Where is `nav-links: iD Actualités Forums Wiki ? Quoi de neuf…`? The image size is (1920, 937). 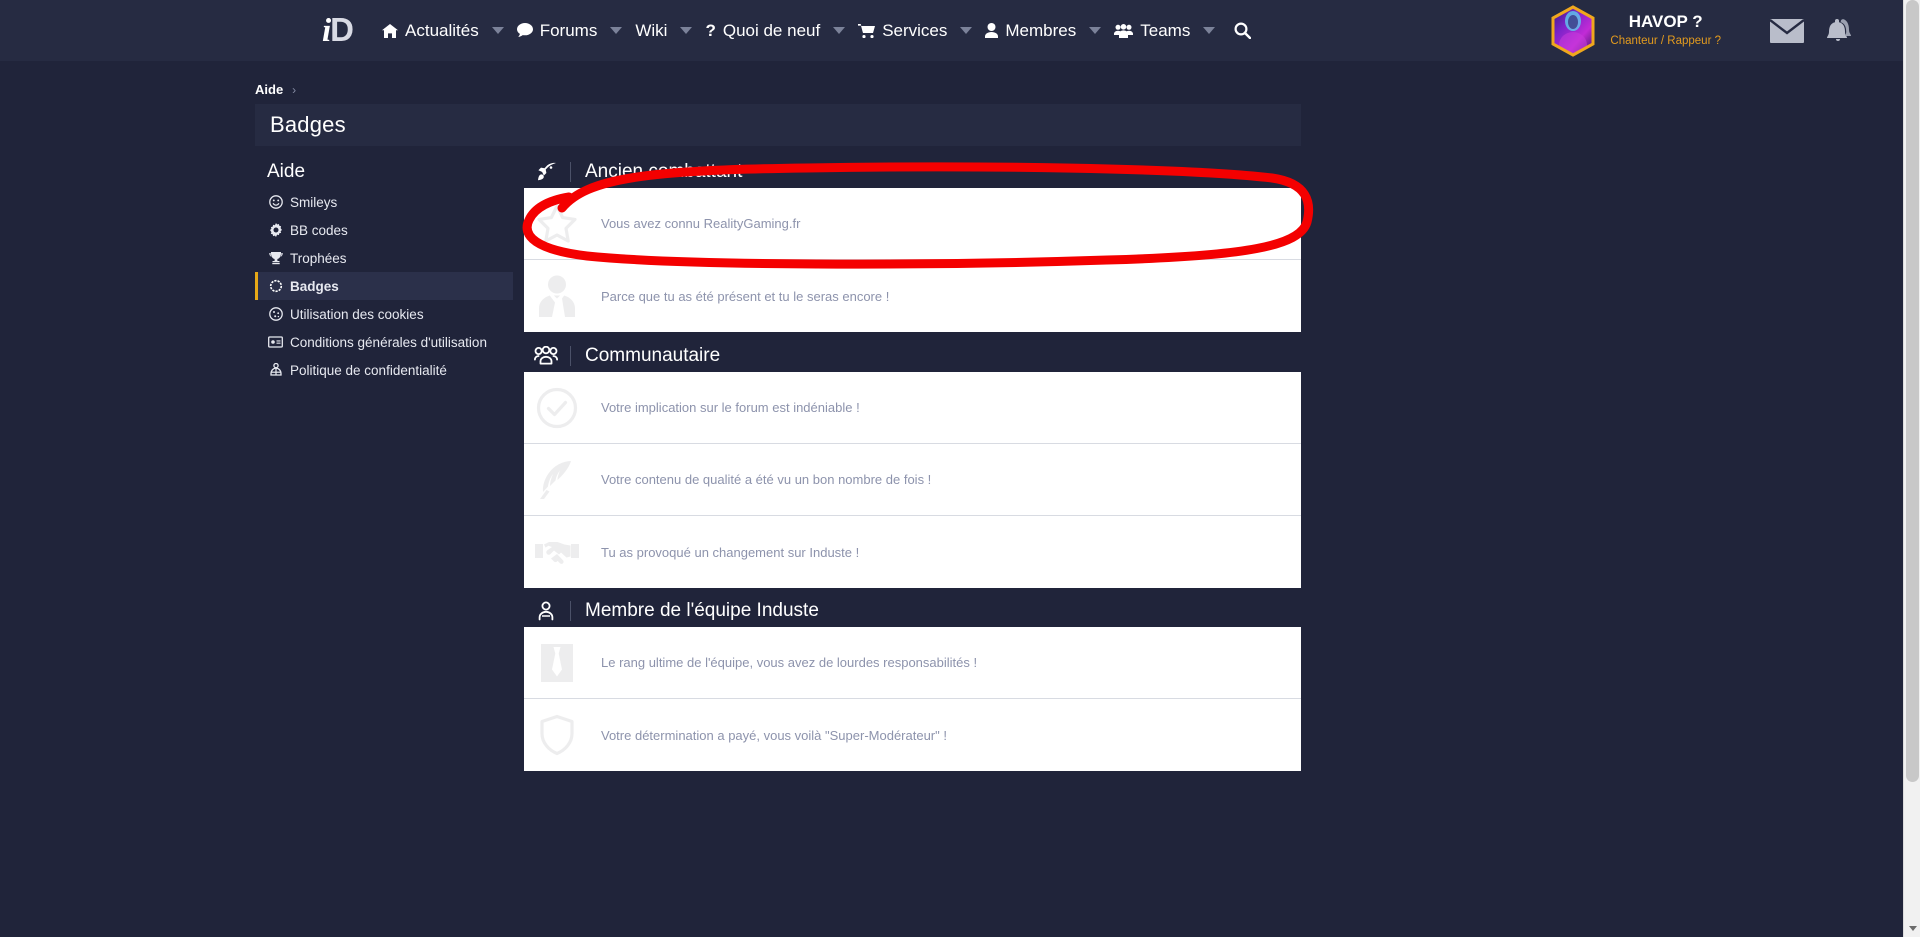
nav-links: iD Actualités Forums Wiki ? Quoi de neuf… is located at coordinates (792, 30).